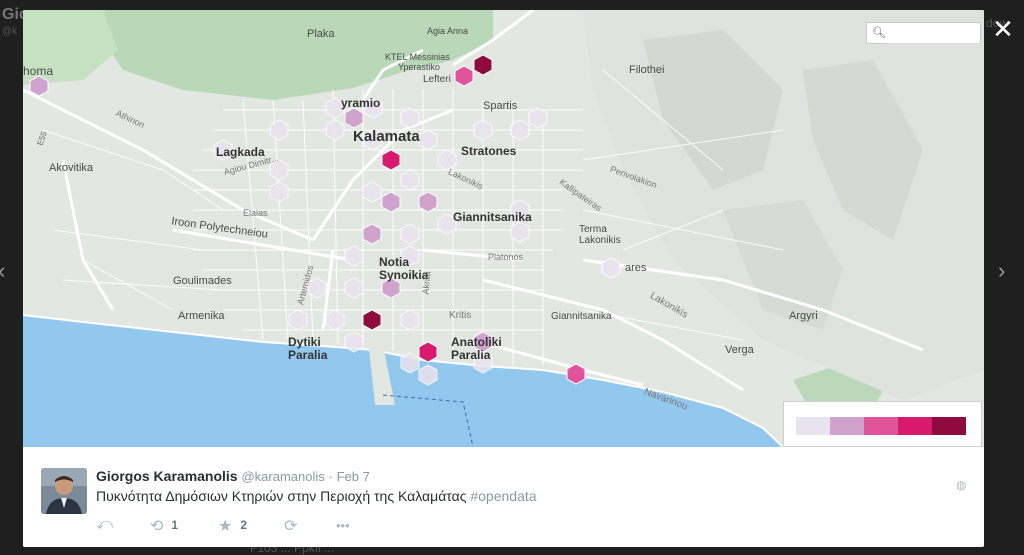  I want to click on avatar-photo-icon, so click(64, 491).